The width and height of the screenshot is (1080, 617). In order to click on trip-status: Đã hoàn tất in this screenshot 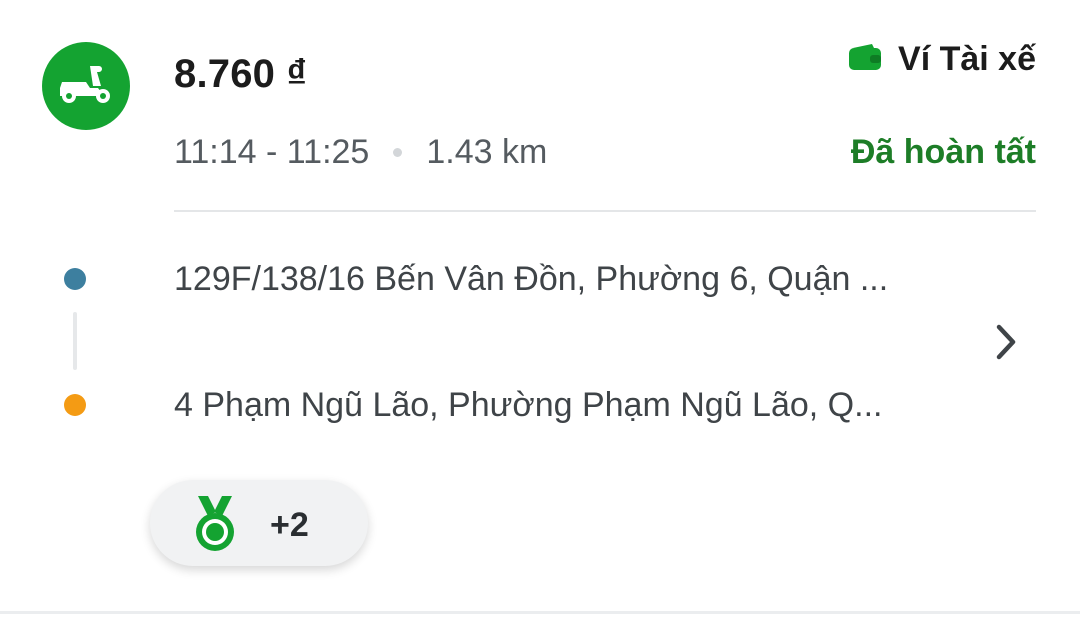, I will do `click(943, 152)`.